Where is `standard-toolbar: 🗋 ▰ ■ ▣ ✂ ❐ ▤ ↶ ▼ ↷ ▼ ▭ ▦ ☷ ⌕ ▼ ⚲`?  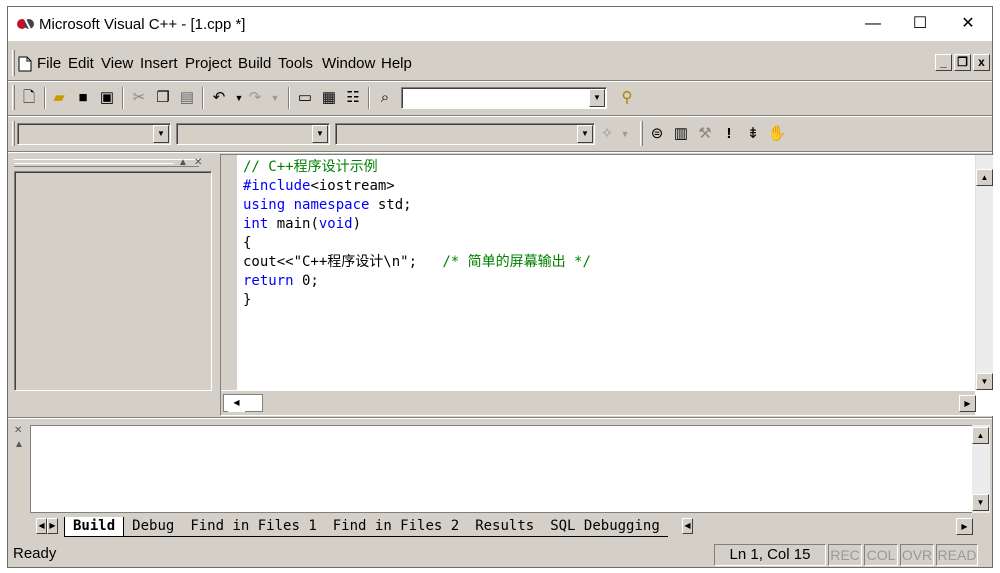 standard-toolbar: 🗋 ▰ ■ ▣ ✂ ❐ ▤ ↶ ▼ ↷ ▼ ▭ ▦ ☷ ⌕ ▼ ⚲ is located at coordinates (328, 98).